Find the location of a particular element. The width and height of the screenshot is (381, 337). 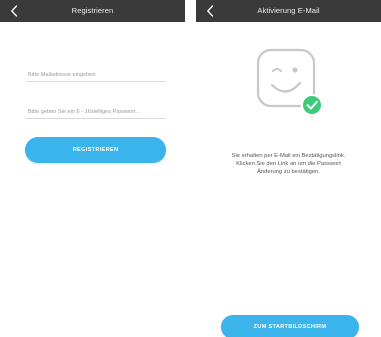

check-circle-icon is located at coordinates (312, 105).